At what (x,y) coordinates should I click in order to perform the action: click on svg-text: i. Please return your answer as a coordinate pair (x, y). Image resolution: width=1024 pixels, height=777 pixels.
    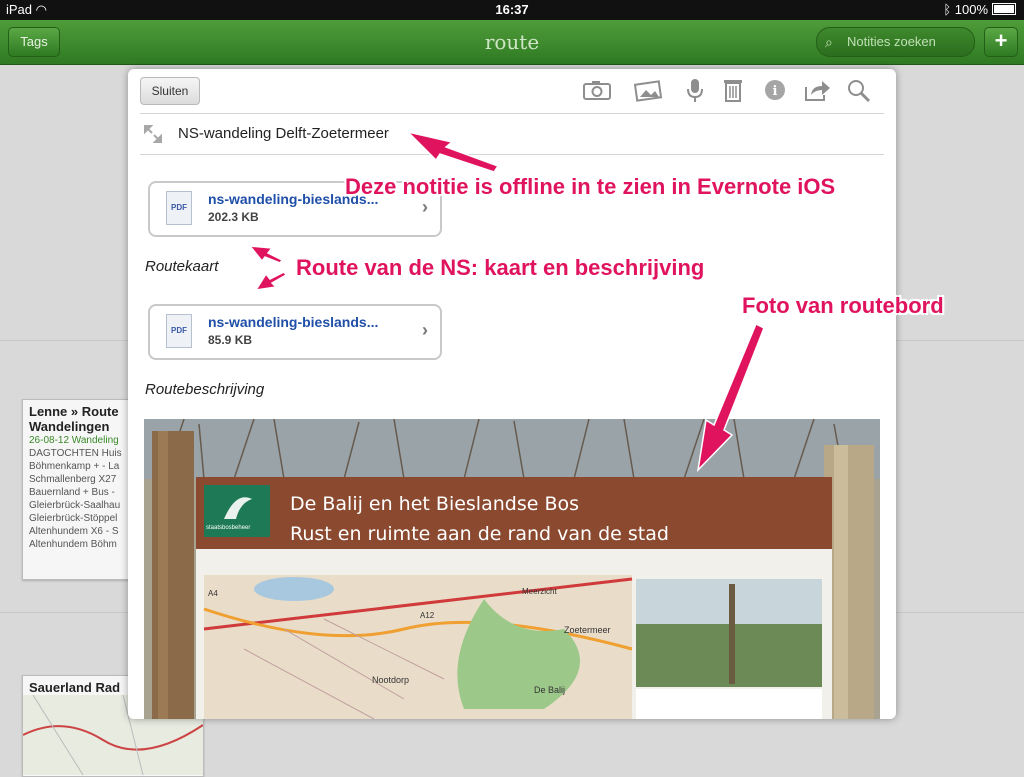
    Looking at the image, I should click on (775, 91).